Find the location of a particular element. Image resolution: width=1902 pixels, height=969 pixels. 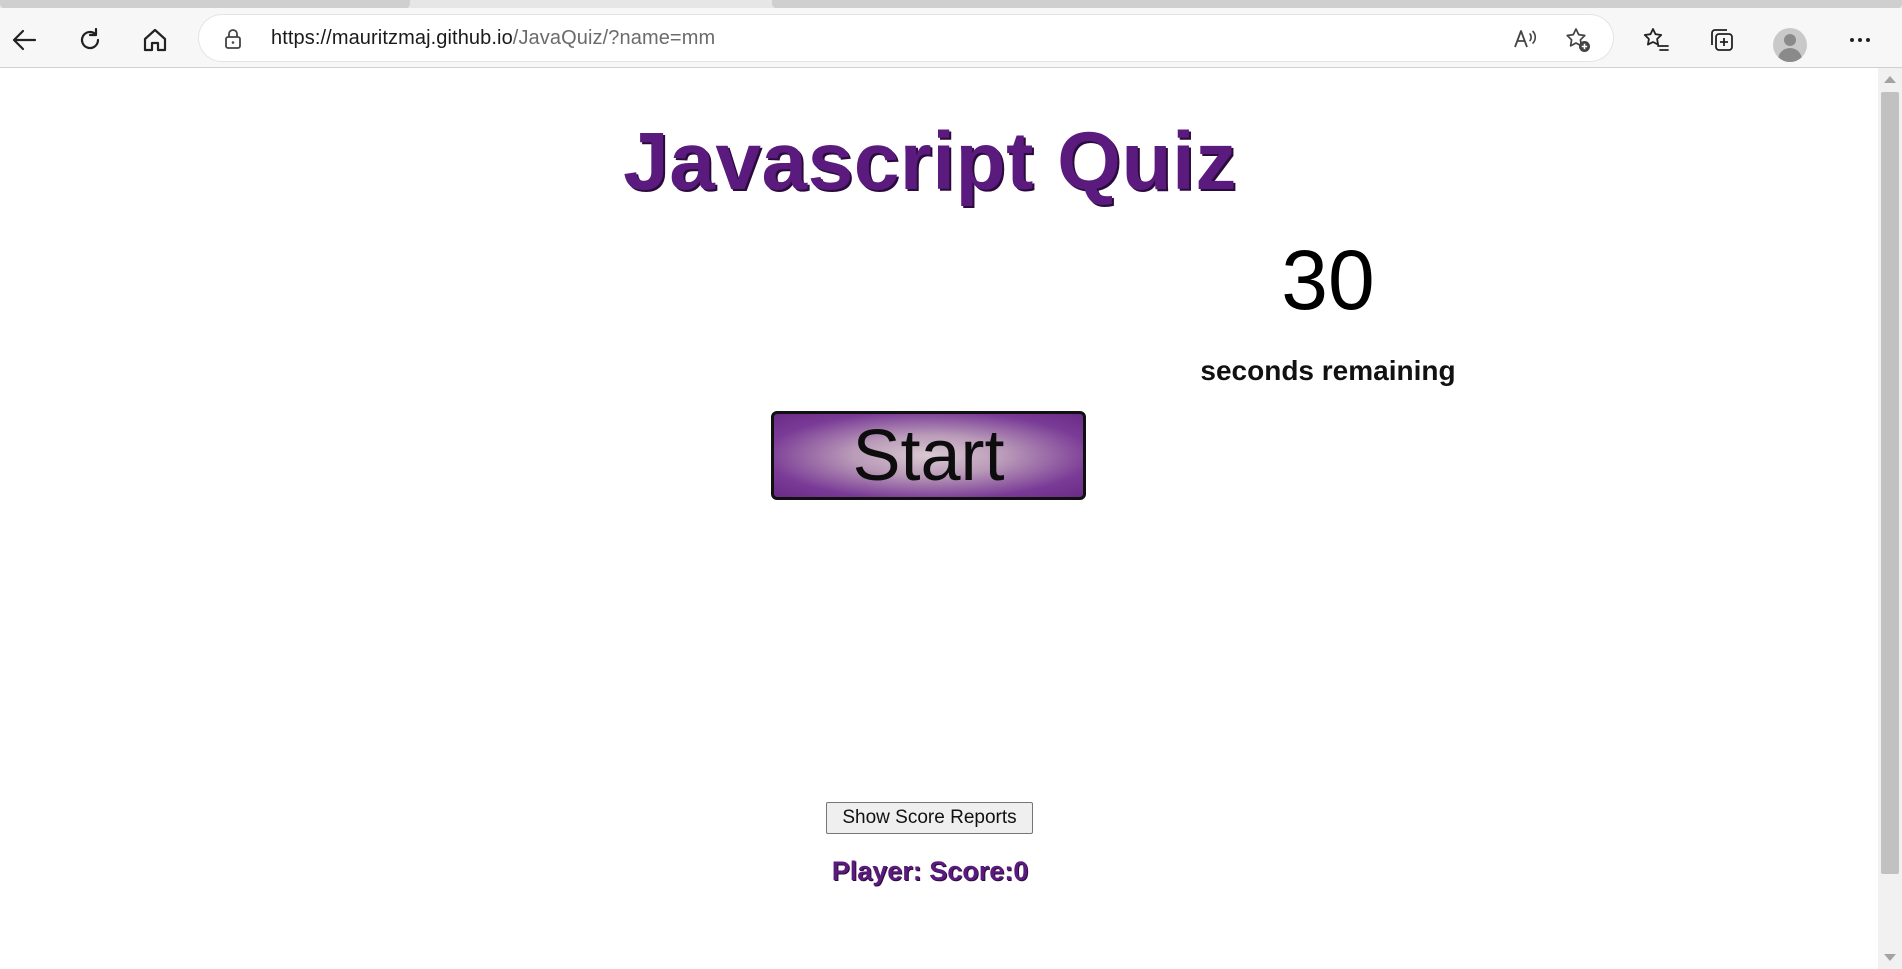

url-path: /JavaQuiz/?name=mm is located at coordinates (614, 38).